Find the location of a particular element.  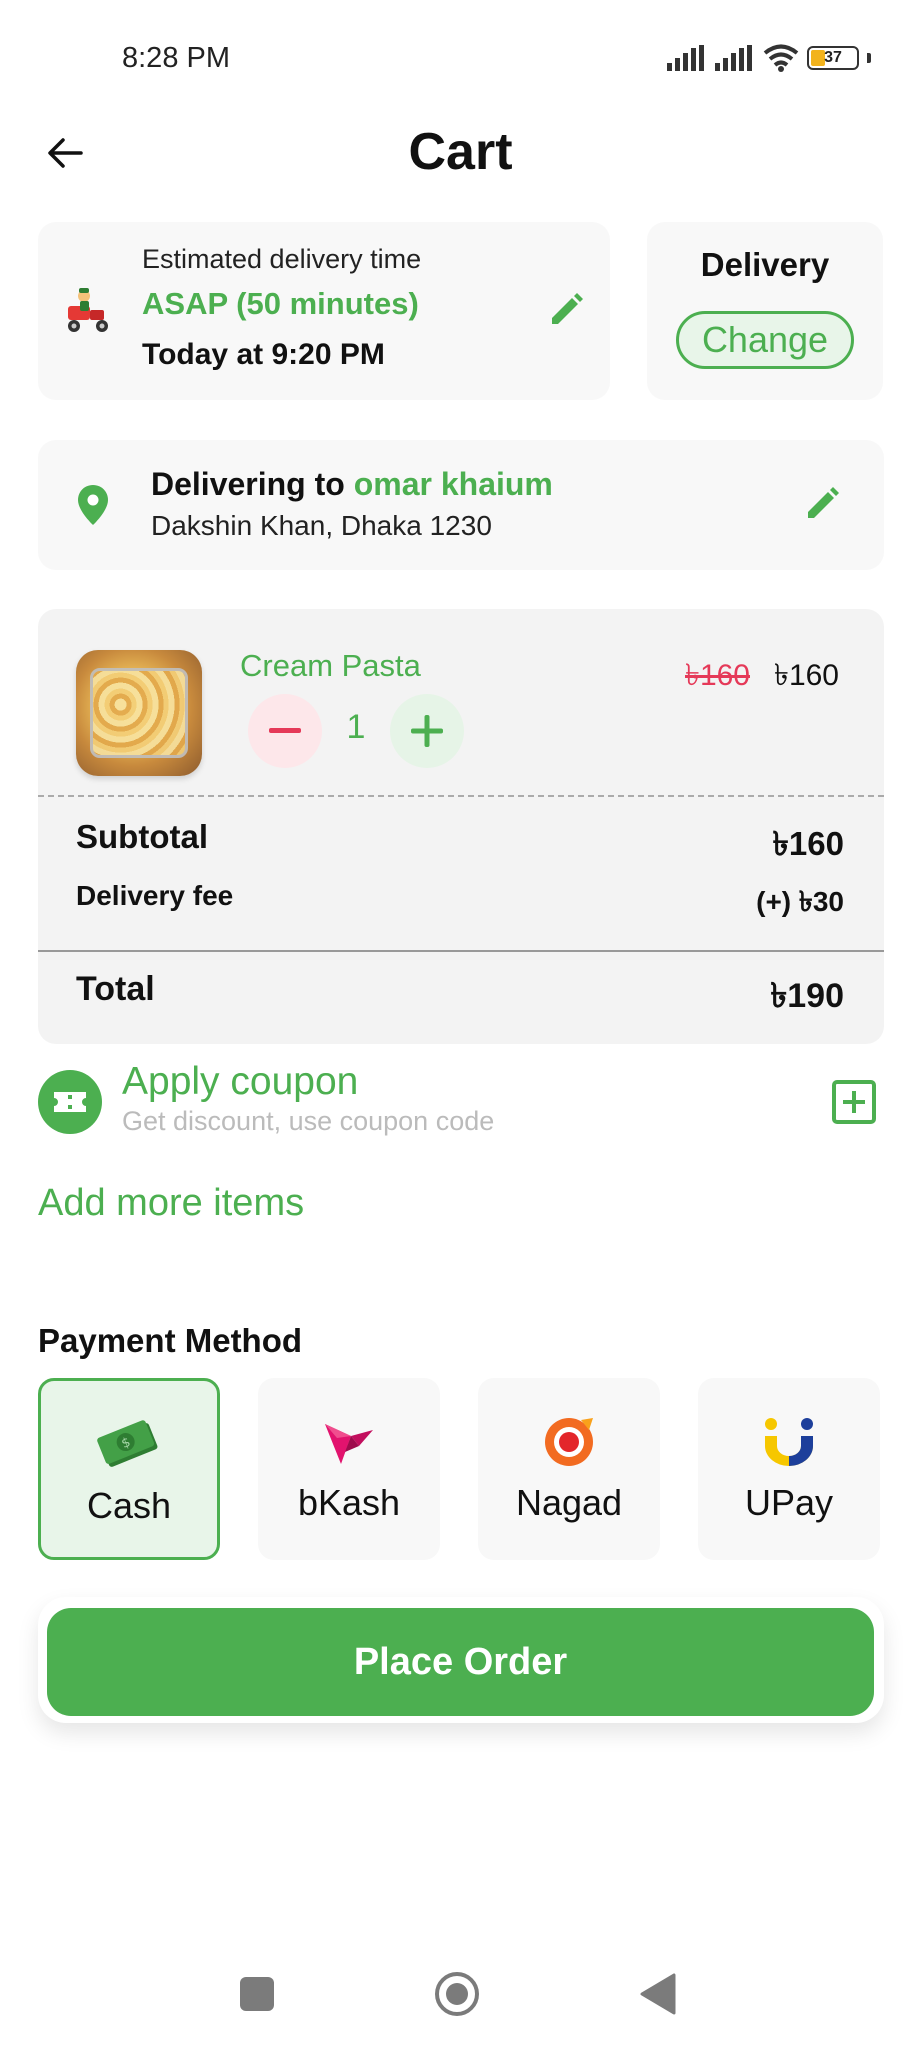

payment-label-bkash: bKash is located at coordinates (349, 1502).